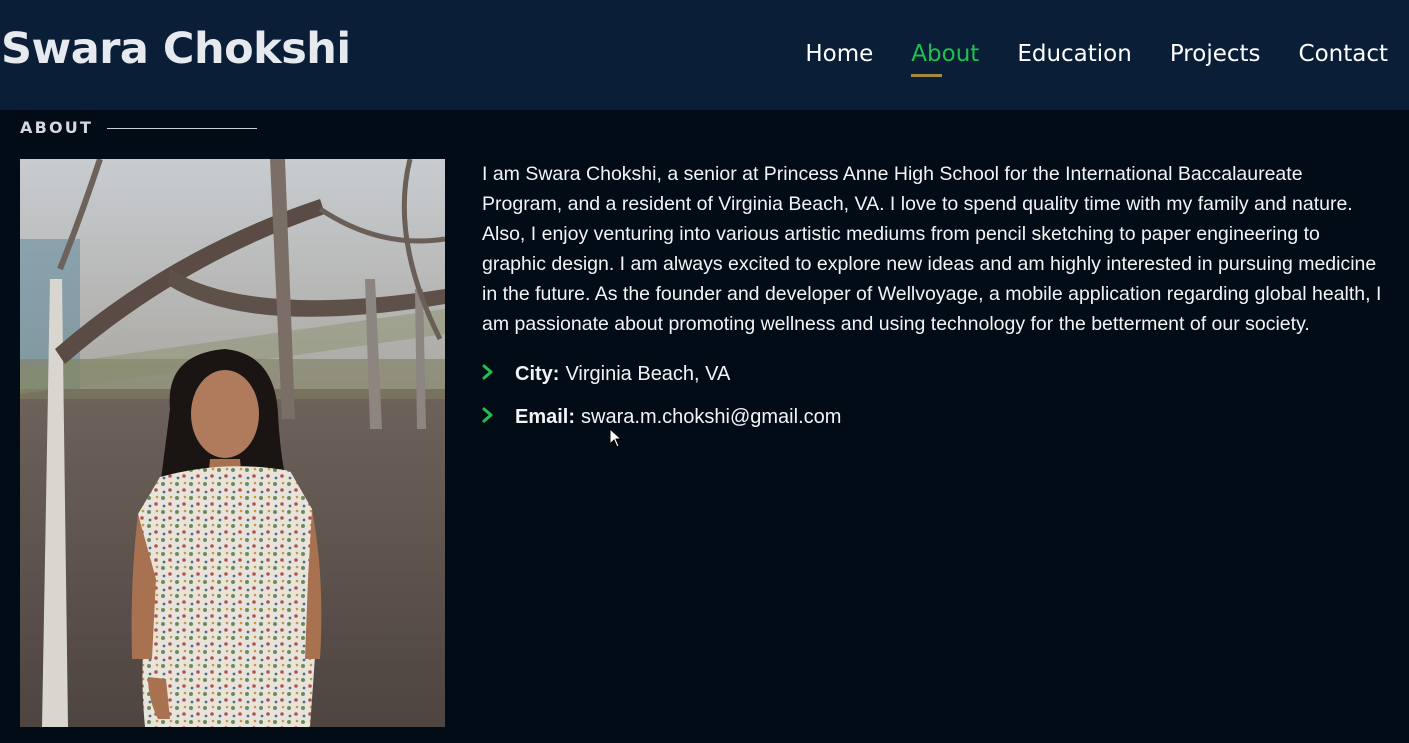  I want to click on nav-projects: Projects, so click(1215, 54).